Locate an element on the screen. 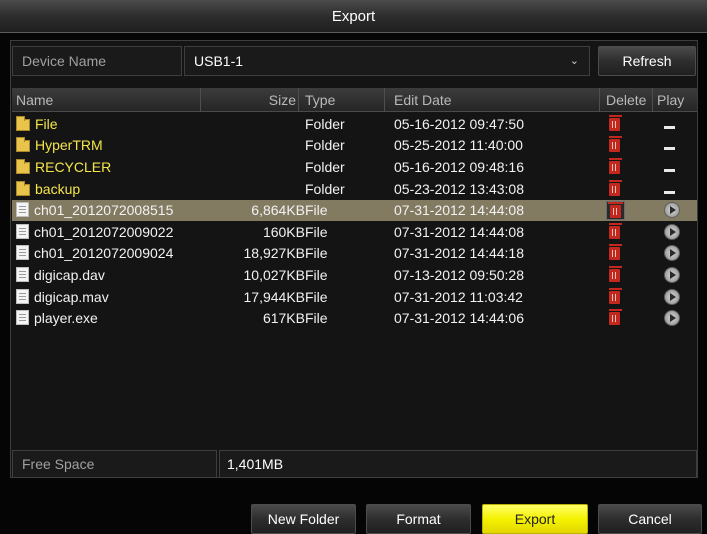 The width and height of the screenshot is (707, 534). file-name: File is located at coordinates (46, 124).